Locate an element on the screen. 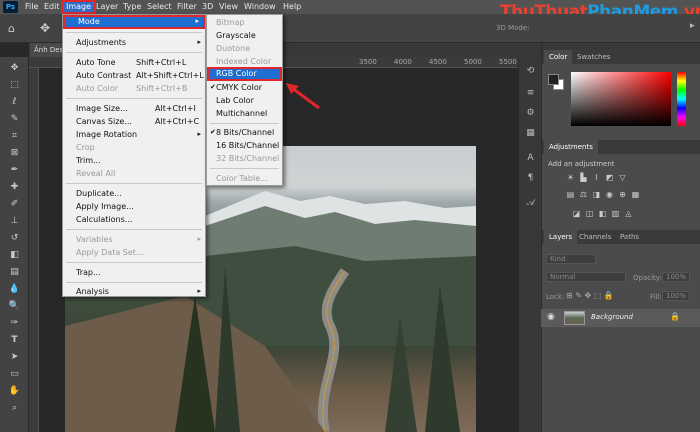  crop-tool-icon: ⌗ is located at coordinates (14, 136).